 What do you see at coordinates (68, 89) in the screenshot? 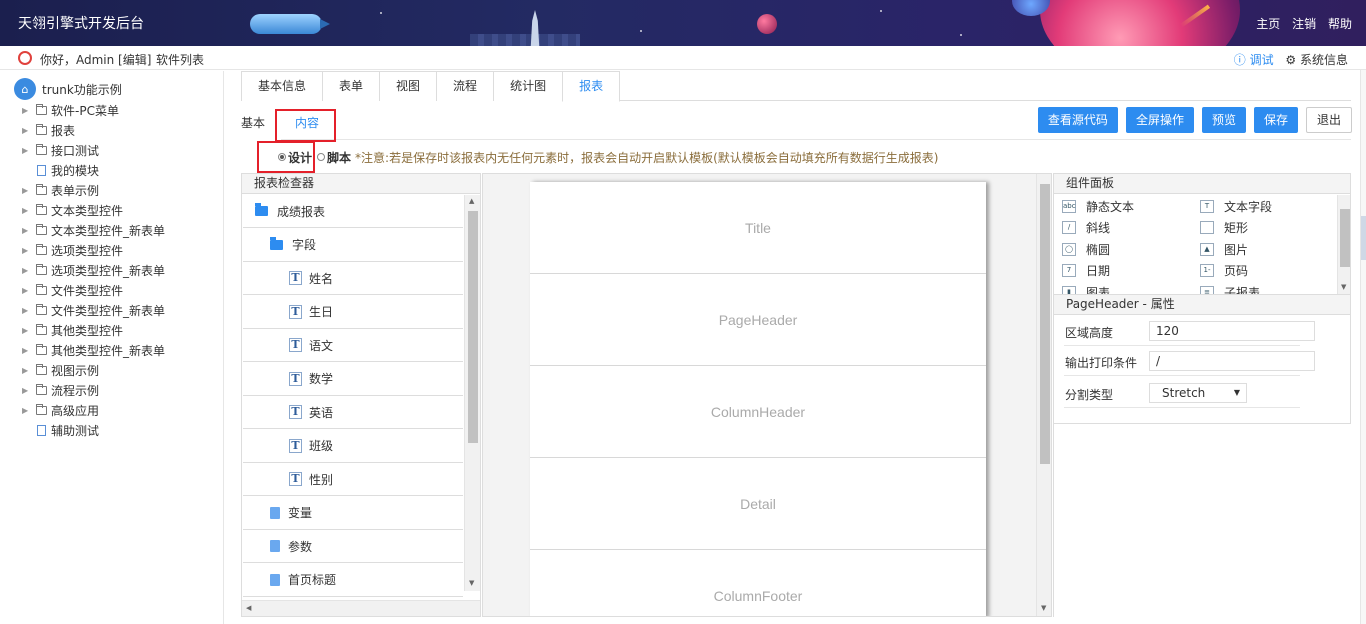
I see `tree-root: ⌂ trunk功能示例` at bounding box center [68, 89].